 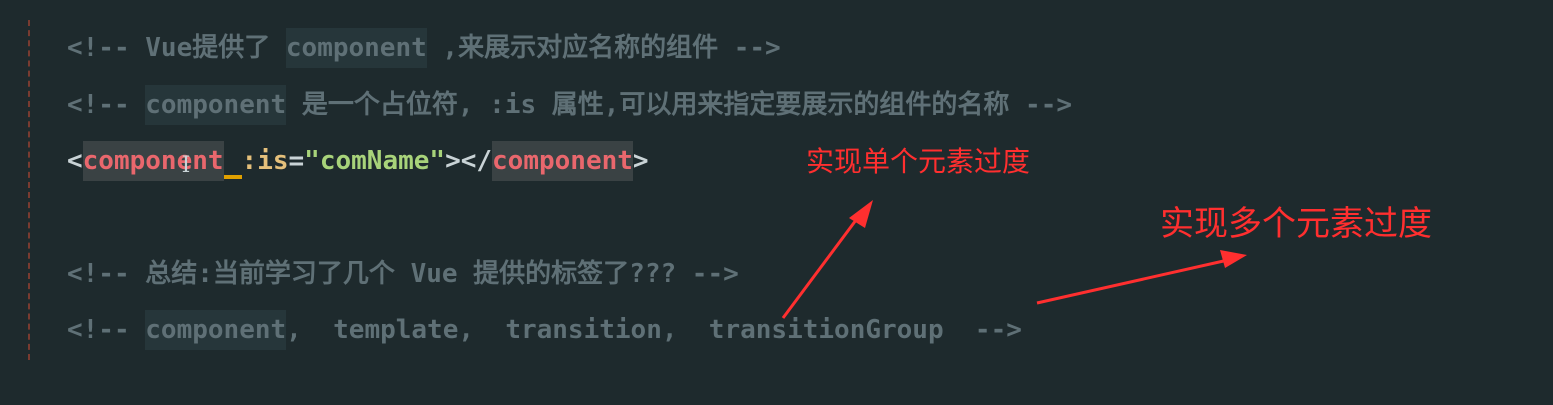 What do you see at coordinates (827, 259) in the screenshot?
I see `arrow-to-single-note` at bounding box center [827, 259].